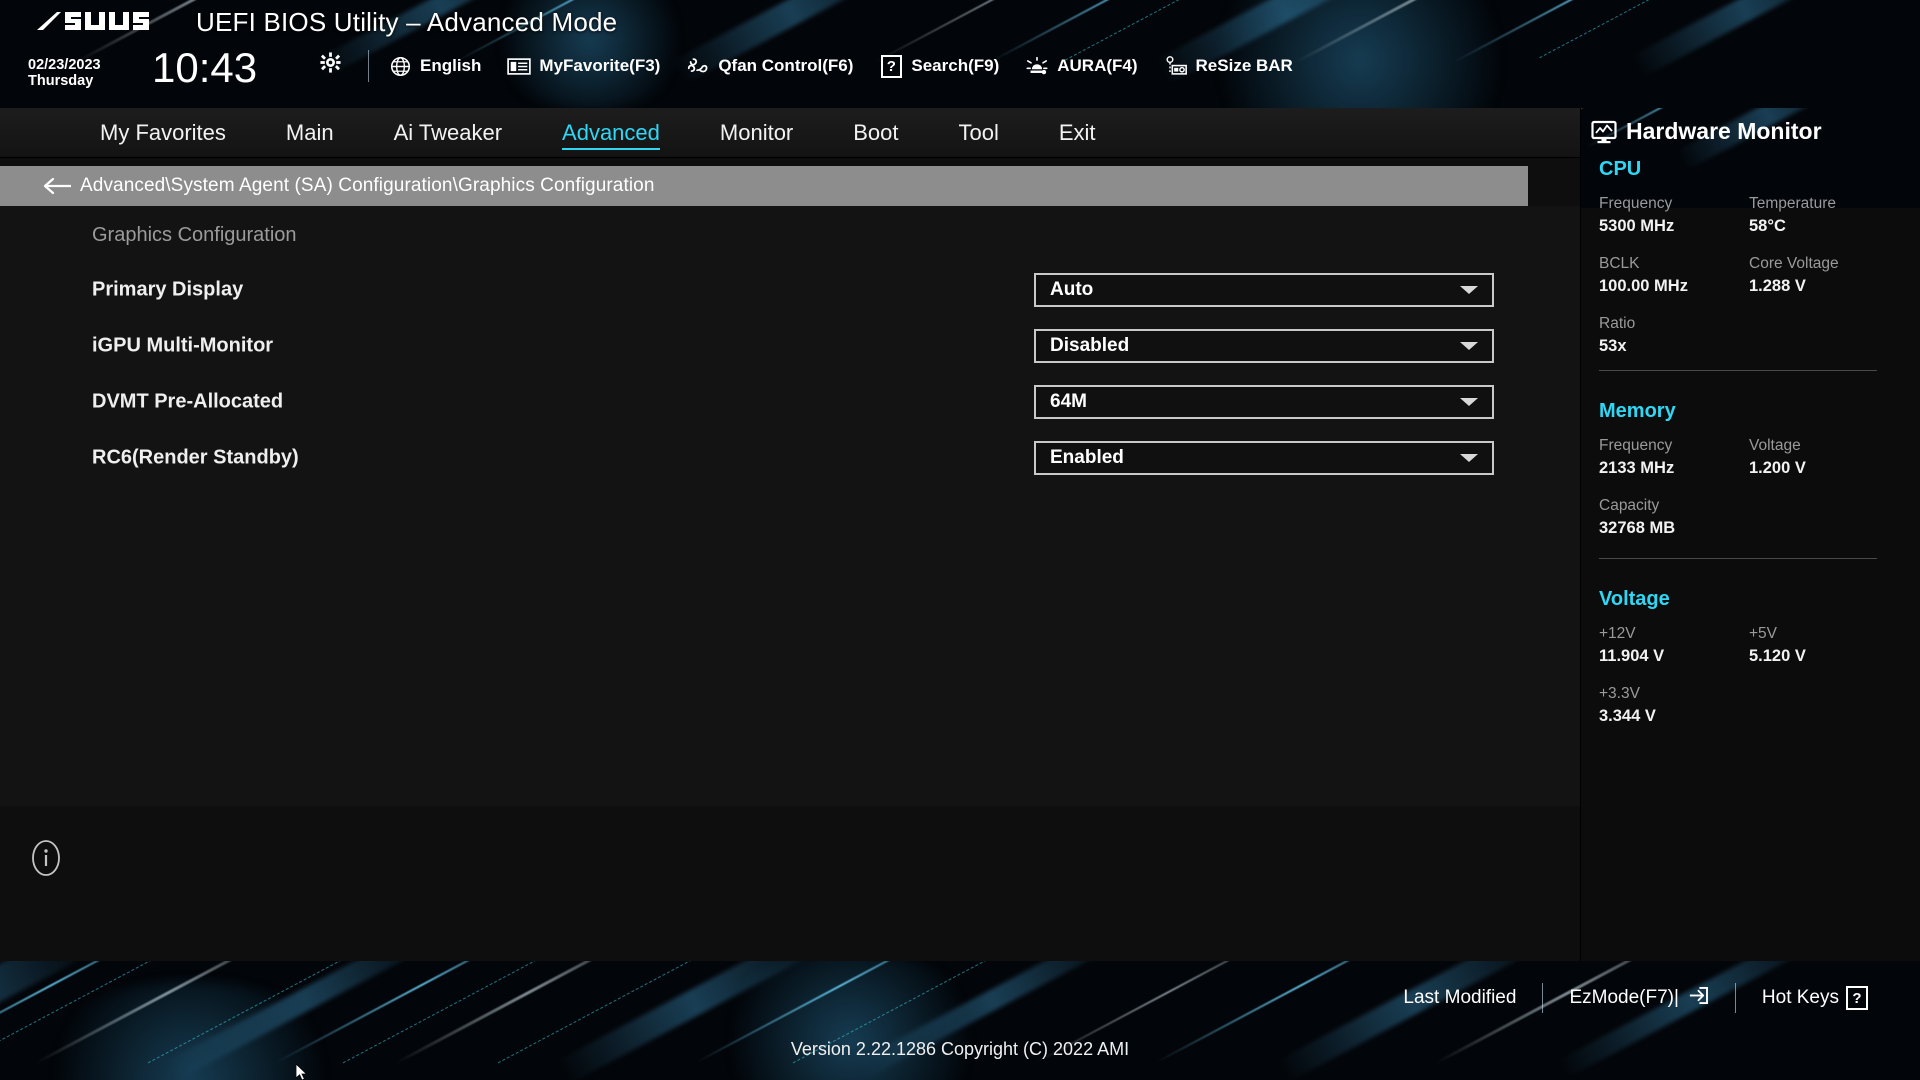 The height and width of the screenshot is (1080, 1920). I want to click on tab-advanced: Advanced, so click(611, 133).